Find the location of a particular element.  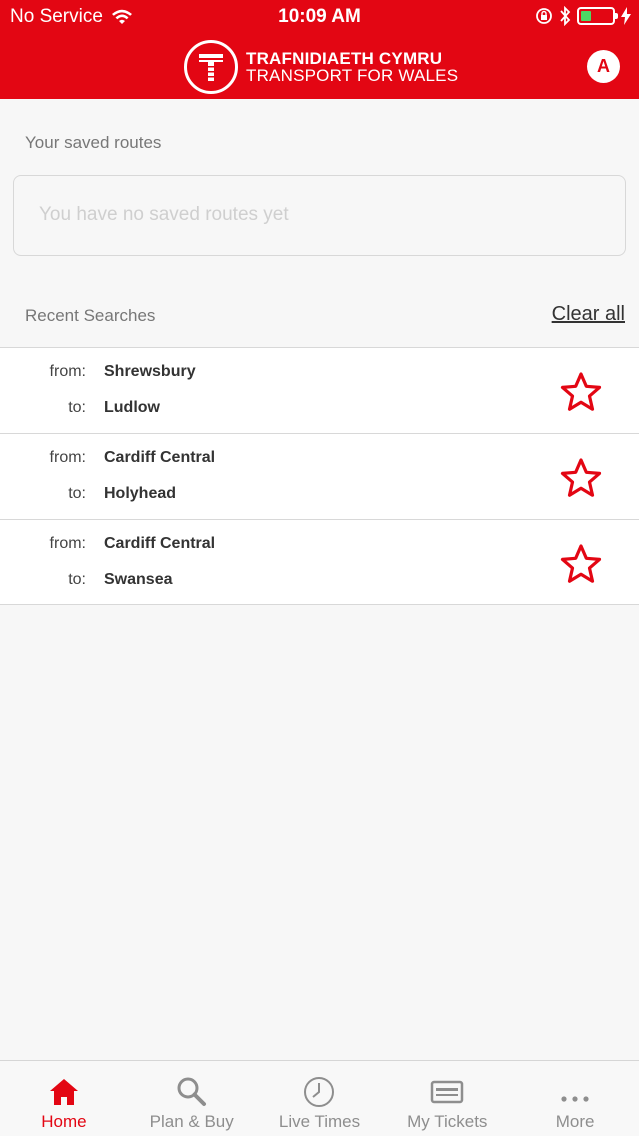

home-icon is located at coordinates (63, 1092).